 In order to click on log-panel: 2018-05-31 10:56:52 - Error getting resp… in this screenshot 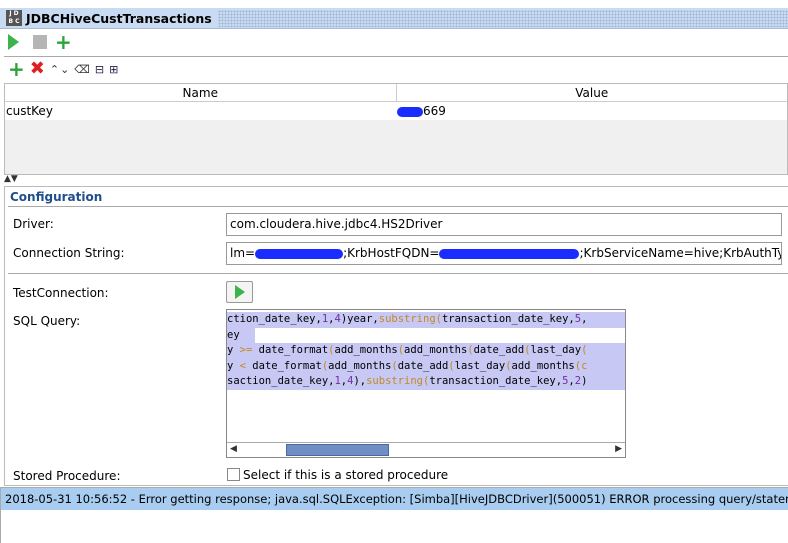, I will do `click(394, 515)`.